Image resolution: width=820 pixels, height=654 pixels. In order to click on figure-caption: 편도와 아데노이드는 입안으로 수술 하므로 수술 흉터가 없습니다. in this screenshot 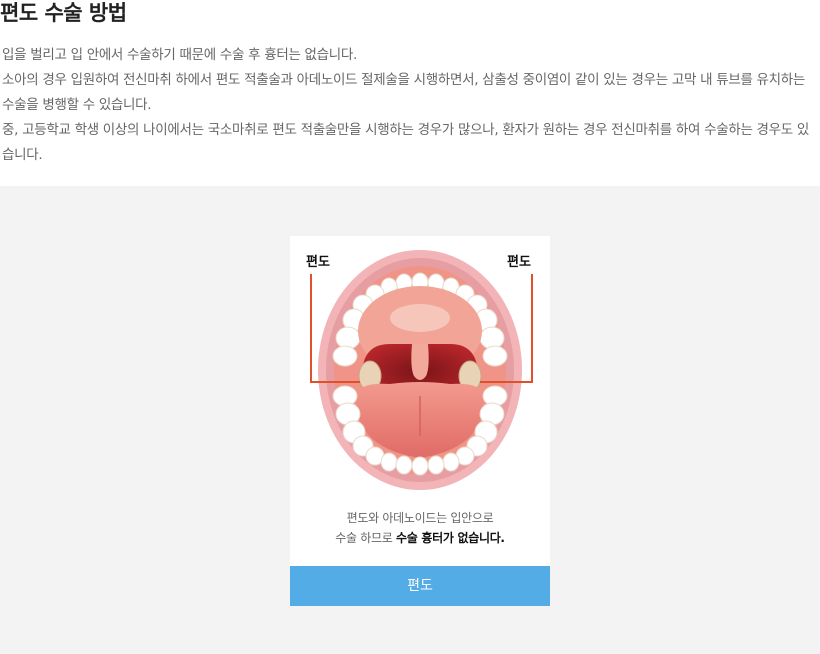, I will do `click(420, 528)`.